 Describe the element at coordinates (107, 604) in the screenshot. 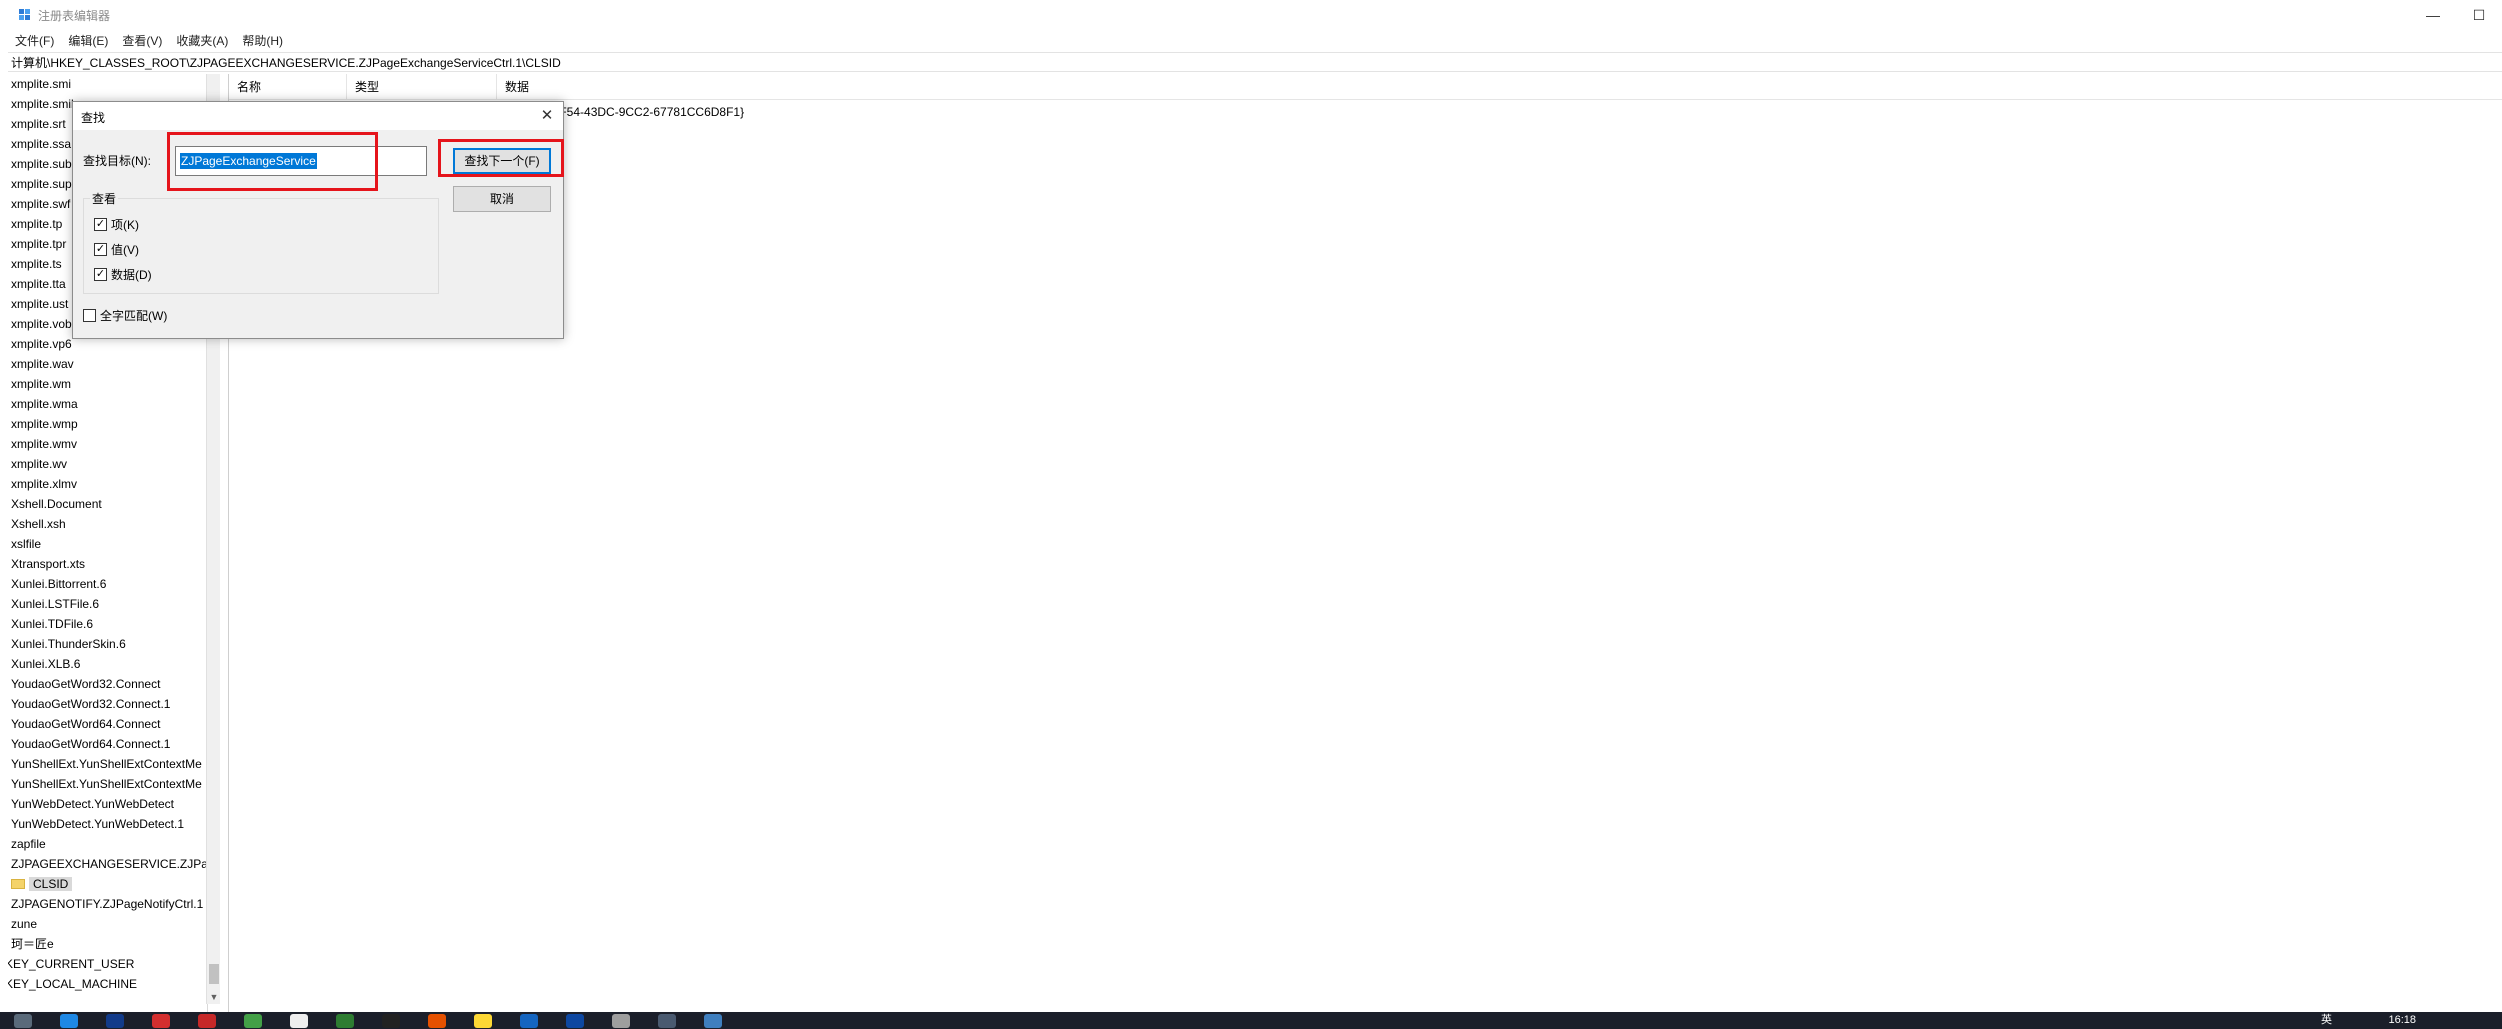

I see `tree-item: Xunlei.LSTFile.6` at that location.